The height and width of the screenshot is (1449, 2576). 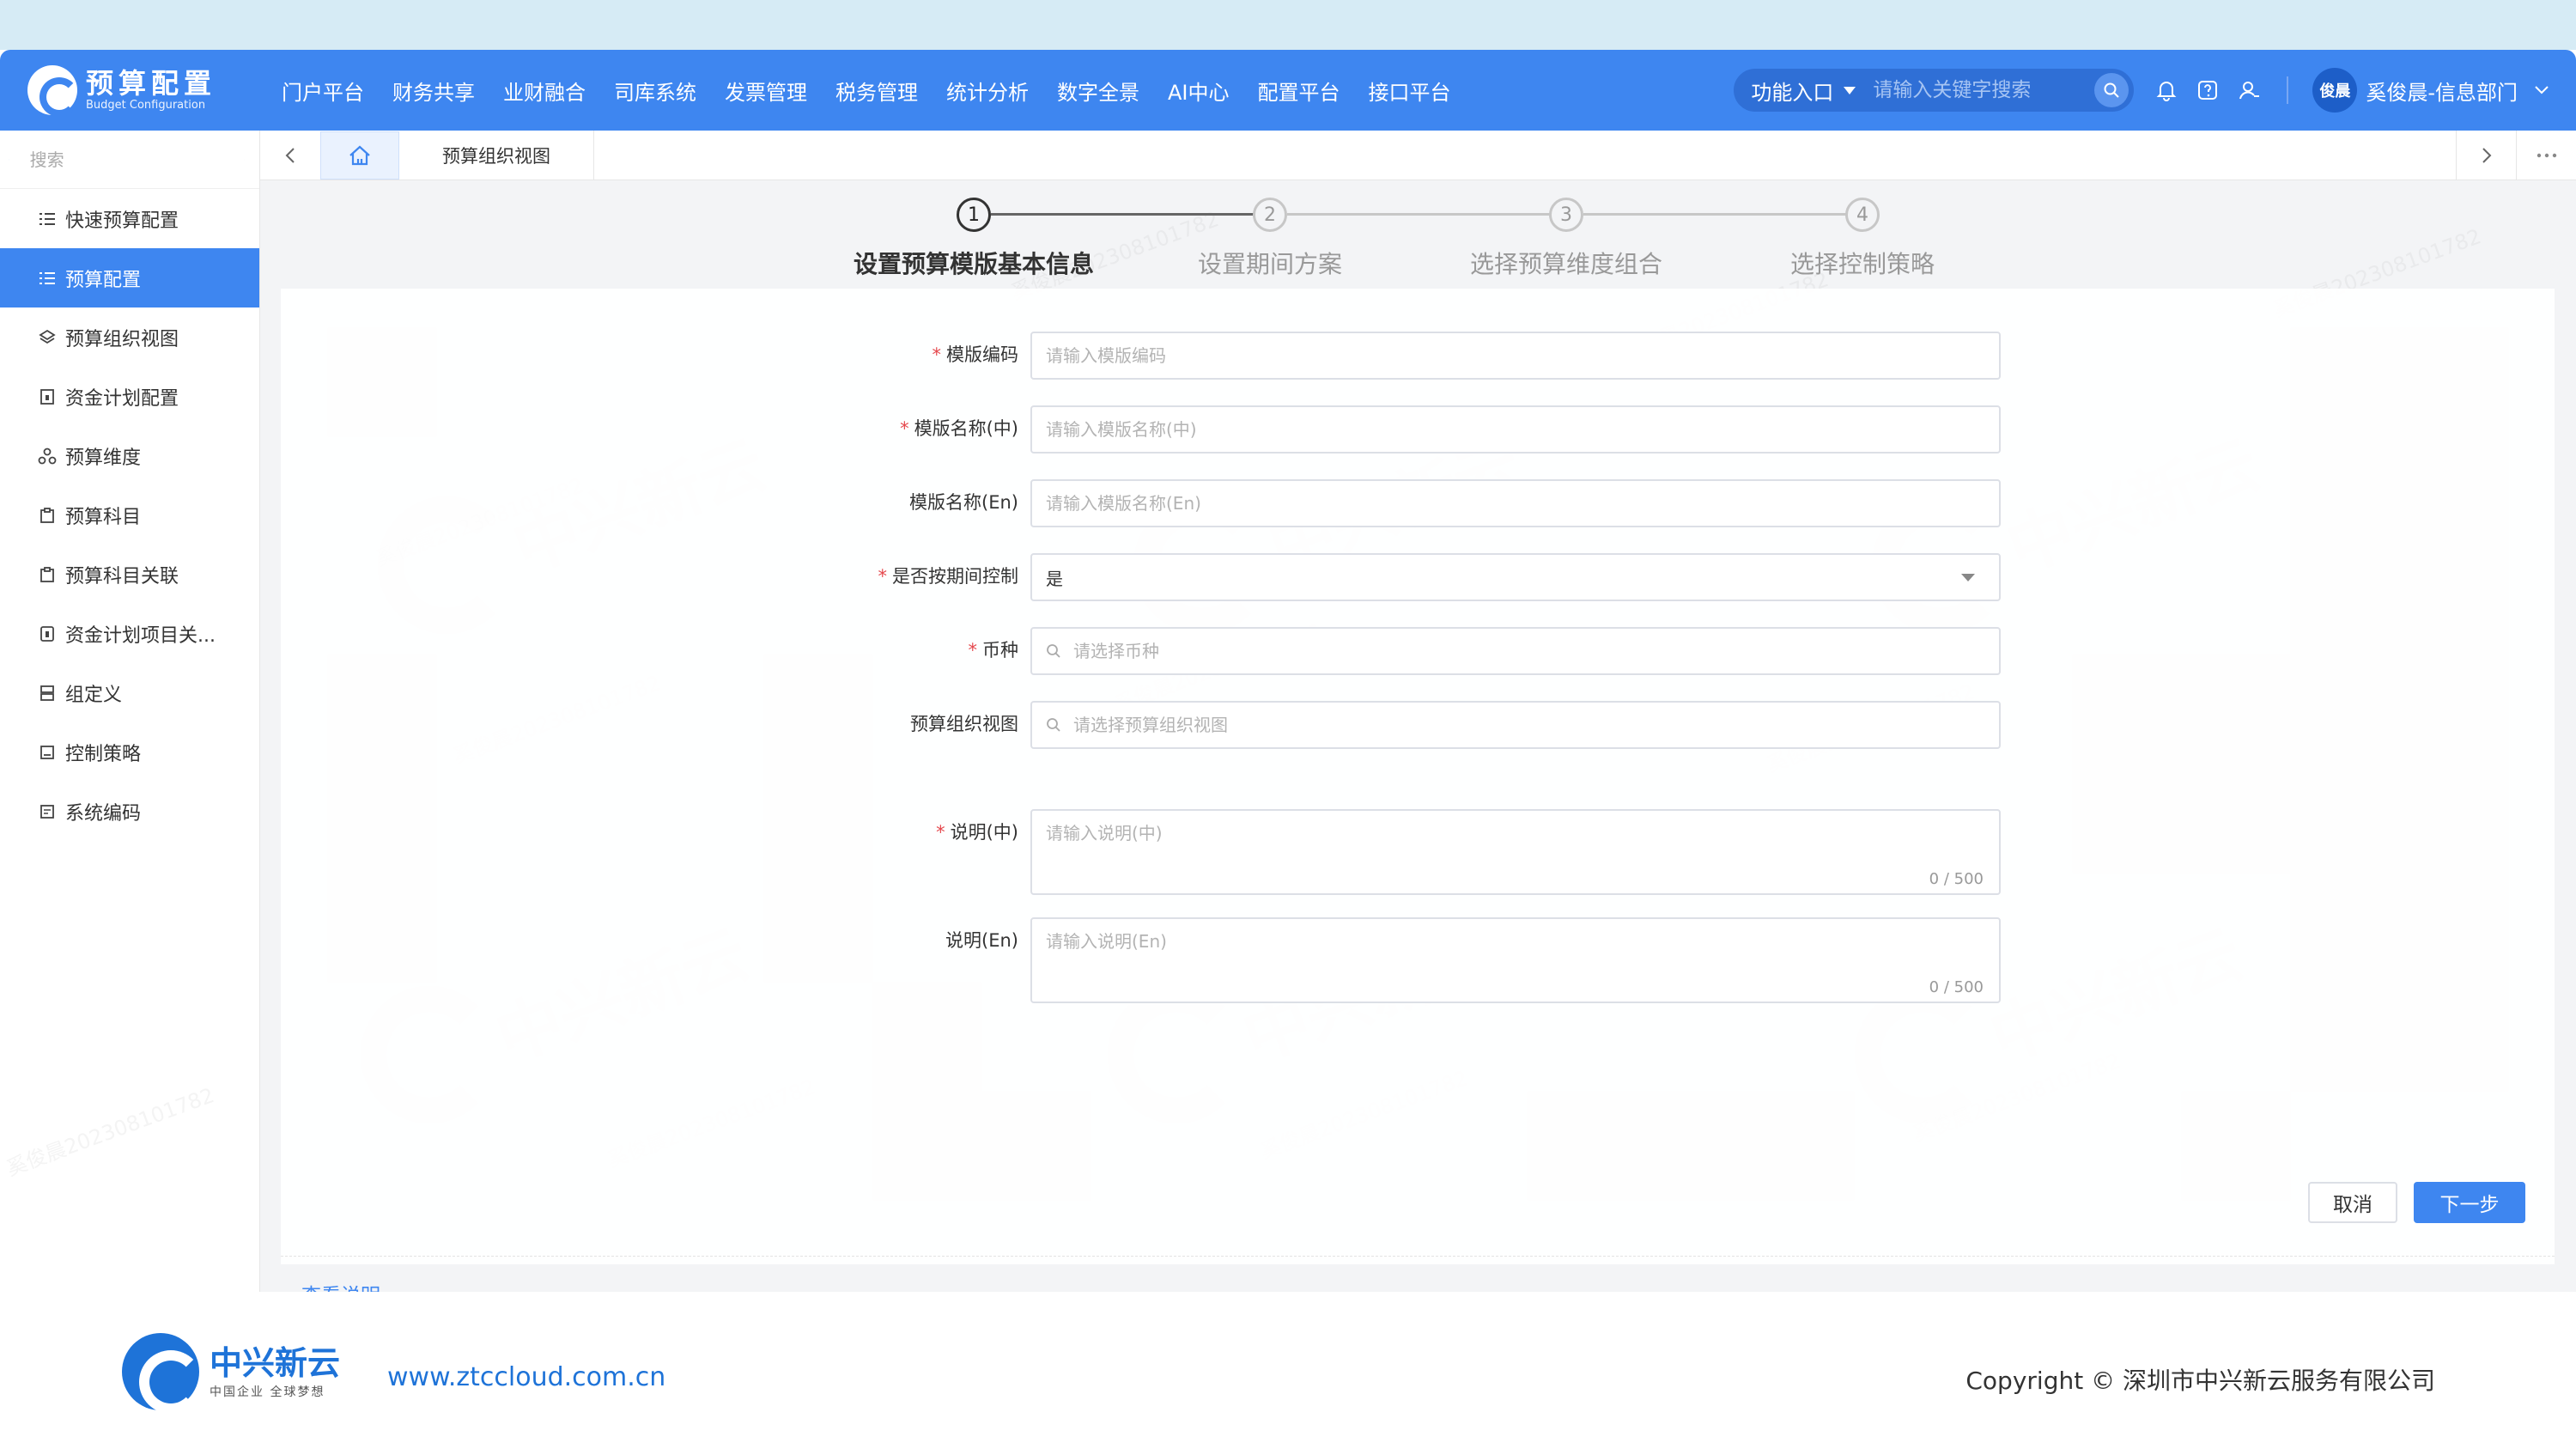 I want to click on period-control-select: 是, so click(x=1515, y=577).